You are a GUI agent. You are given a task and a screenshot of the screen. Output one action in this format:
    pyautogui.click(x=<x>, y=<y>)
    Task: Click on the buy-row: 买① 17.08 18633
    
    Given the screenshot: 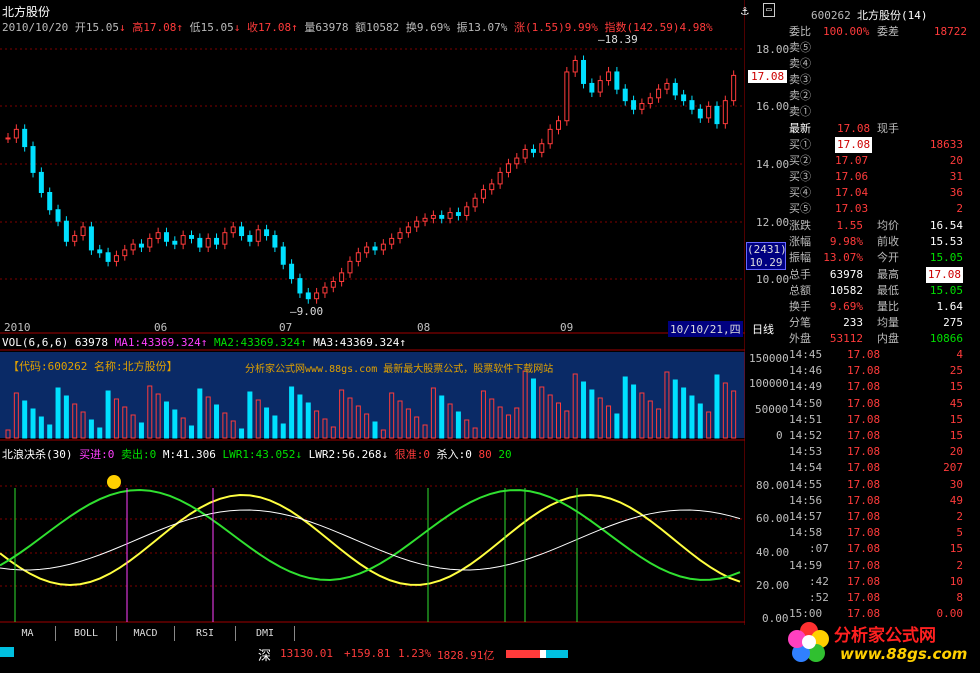 What is the action you would take?
    pyautogui.click(x=882, y=145)
    